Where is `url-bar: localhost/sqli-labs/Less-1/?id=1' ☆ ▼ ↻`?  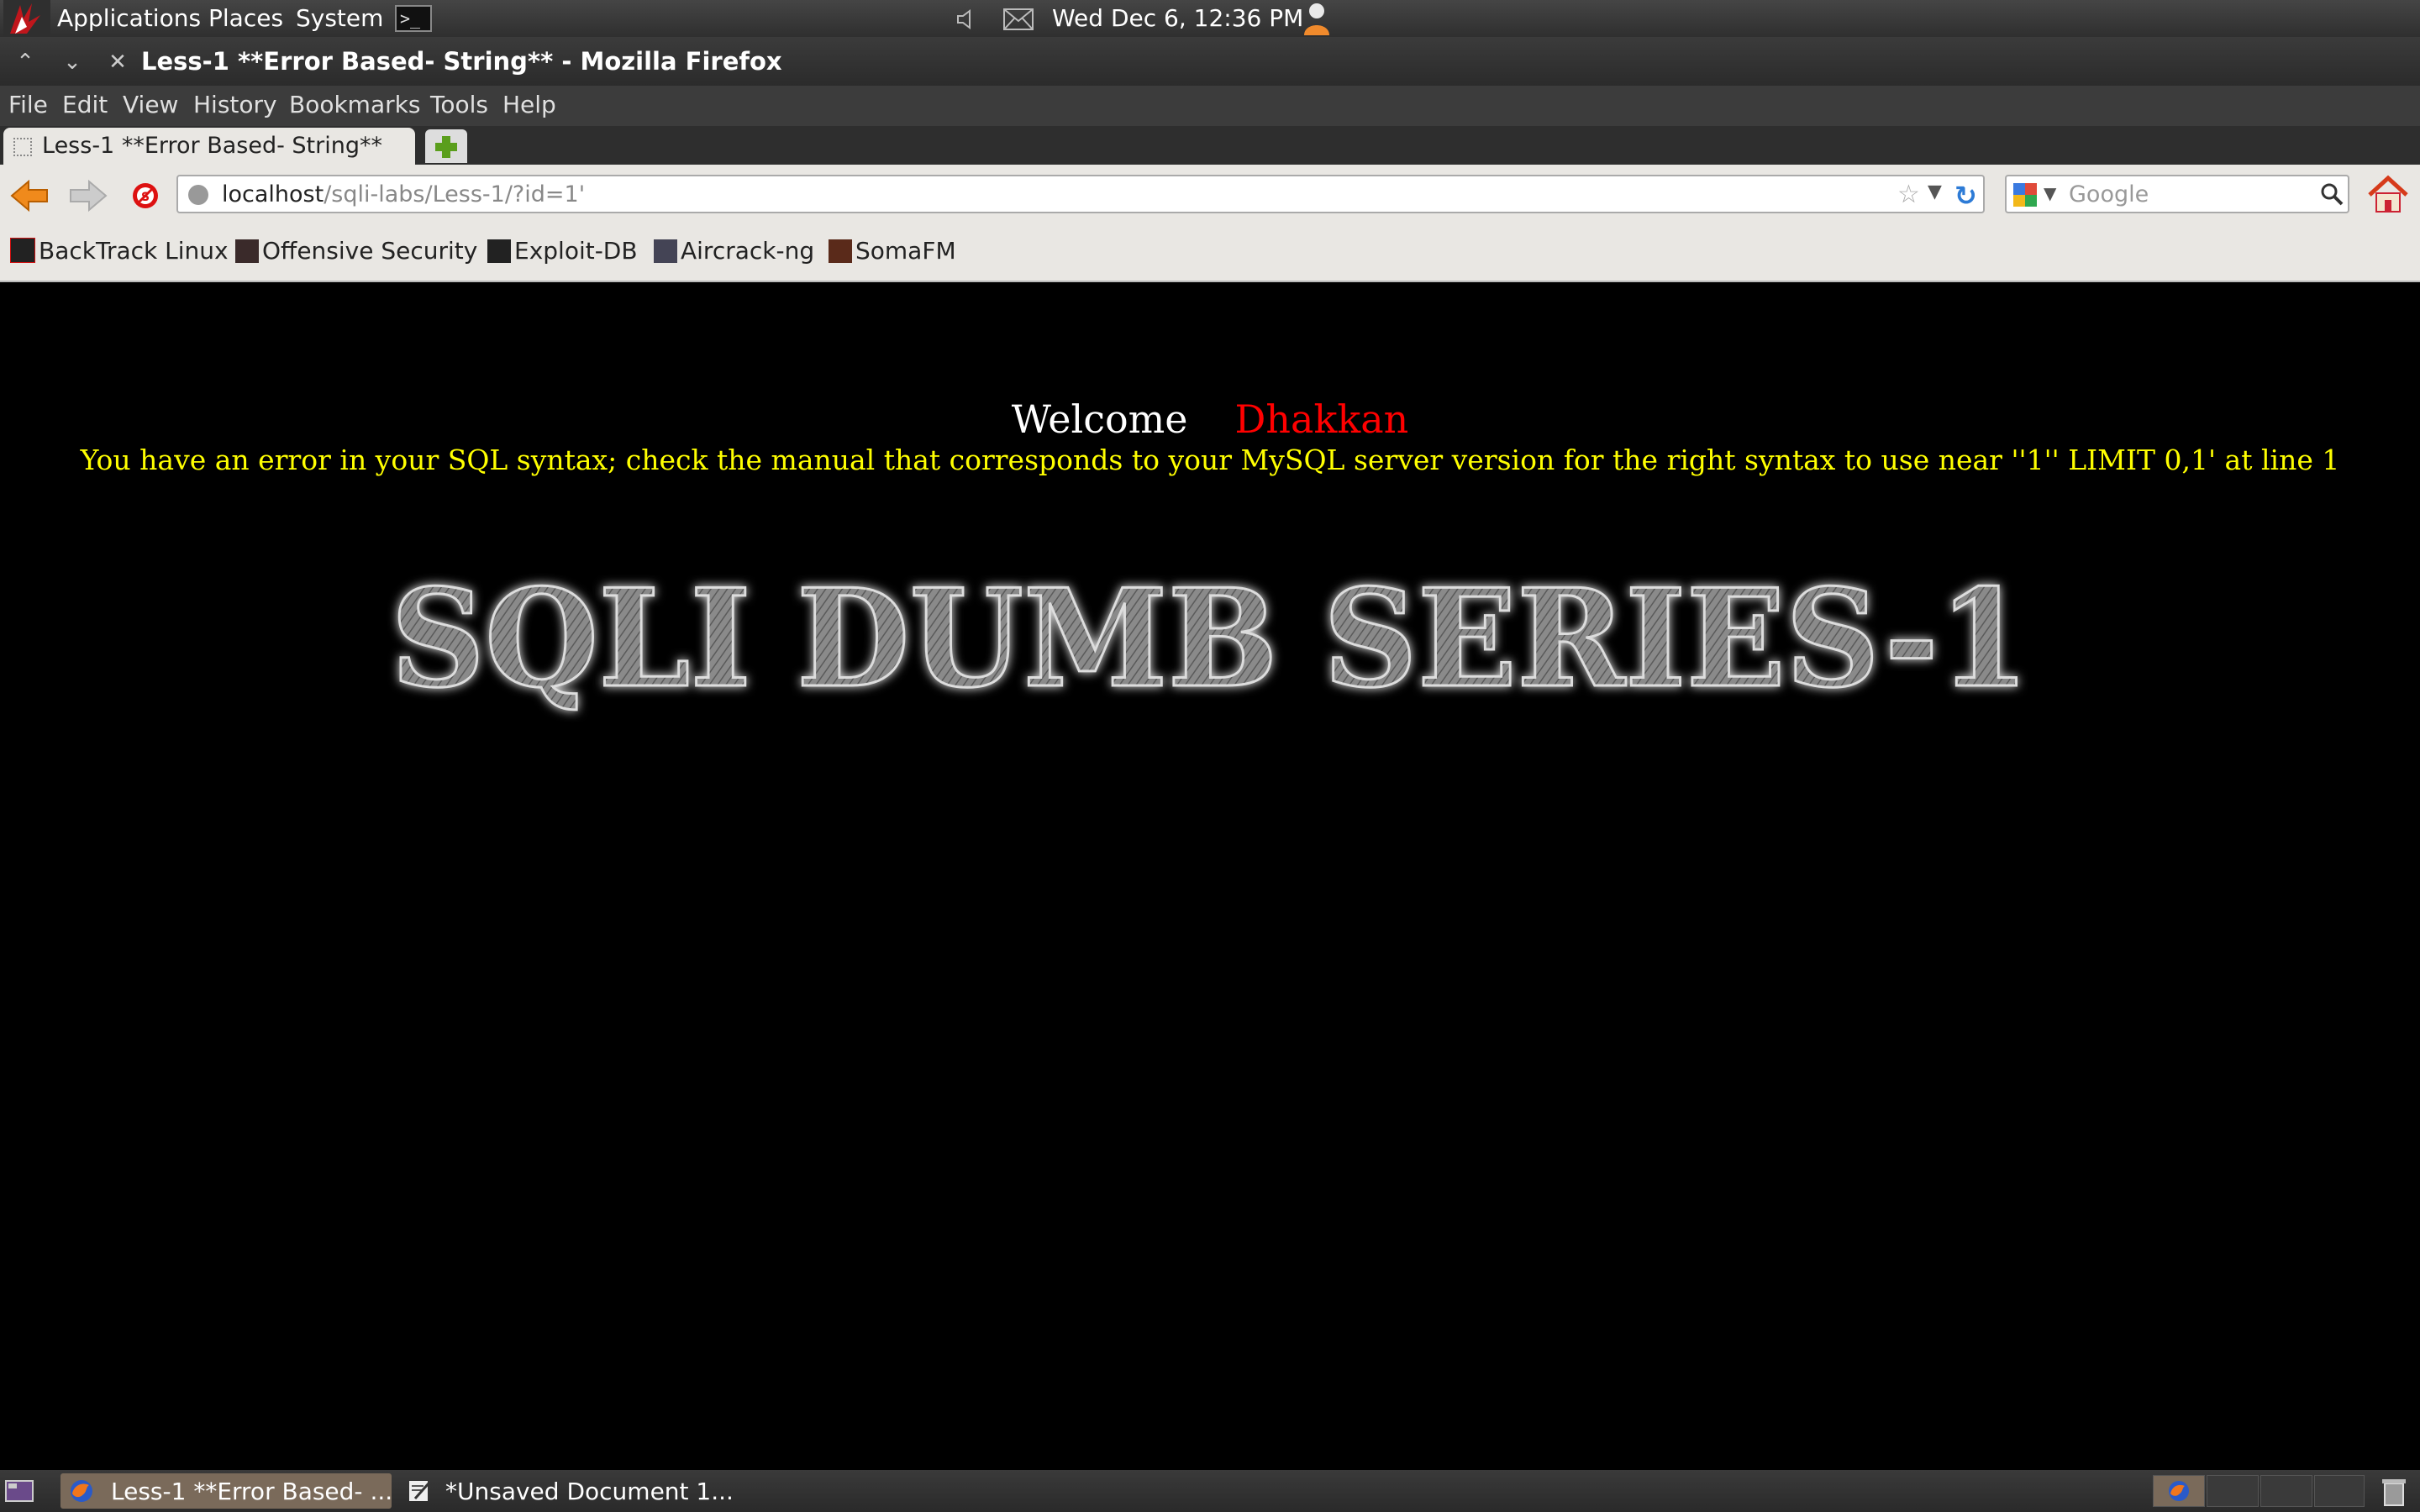
url-bar: localhost/sqli-labs/Less-1/?id=1' ☆ ▼ ↻ is located at coordinates (1080, 194).